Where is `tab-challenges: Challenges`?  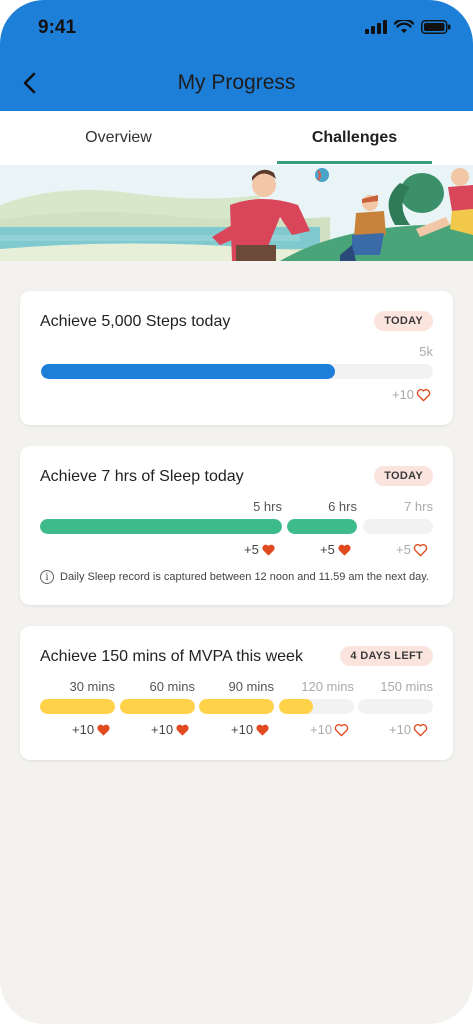
tab-challenges: Challenges is located at coordinates (354, 138).